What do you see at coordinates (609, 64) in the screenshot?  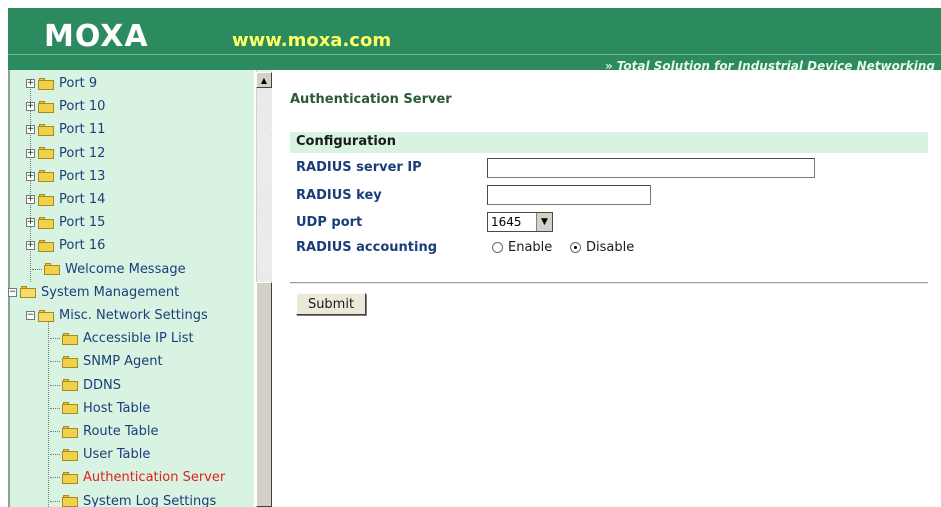 I see `double-chevron-icon: »` at bounding box center [609, 64].